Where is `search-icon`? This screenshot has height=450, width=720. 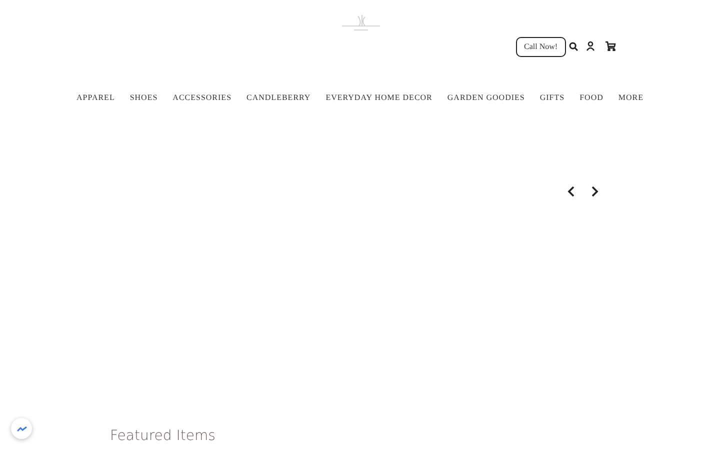
search-icon is located at coordinates (573, 46).